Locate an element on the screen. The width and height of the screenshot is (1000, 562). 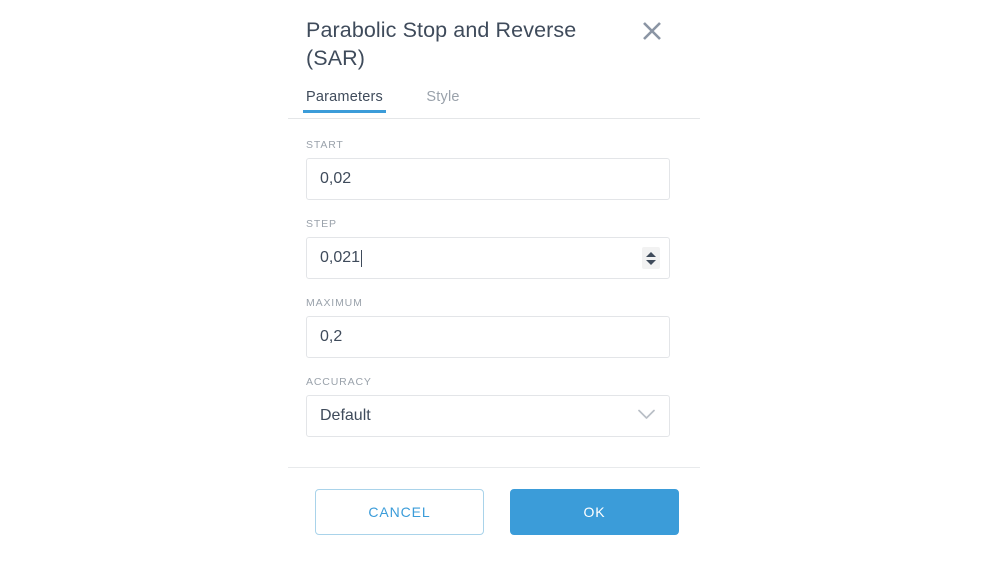
field-label-accuracy: ACCURACY is located at coordinates (339, 382).